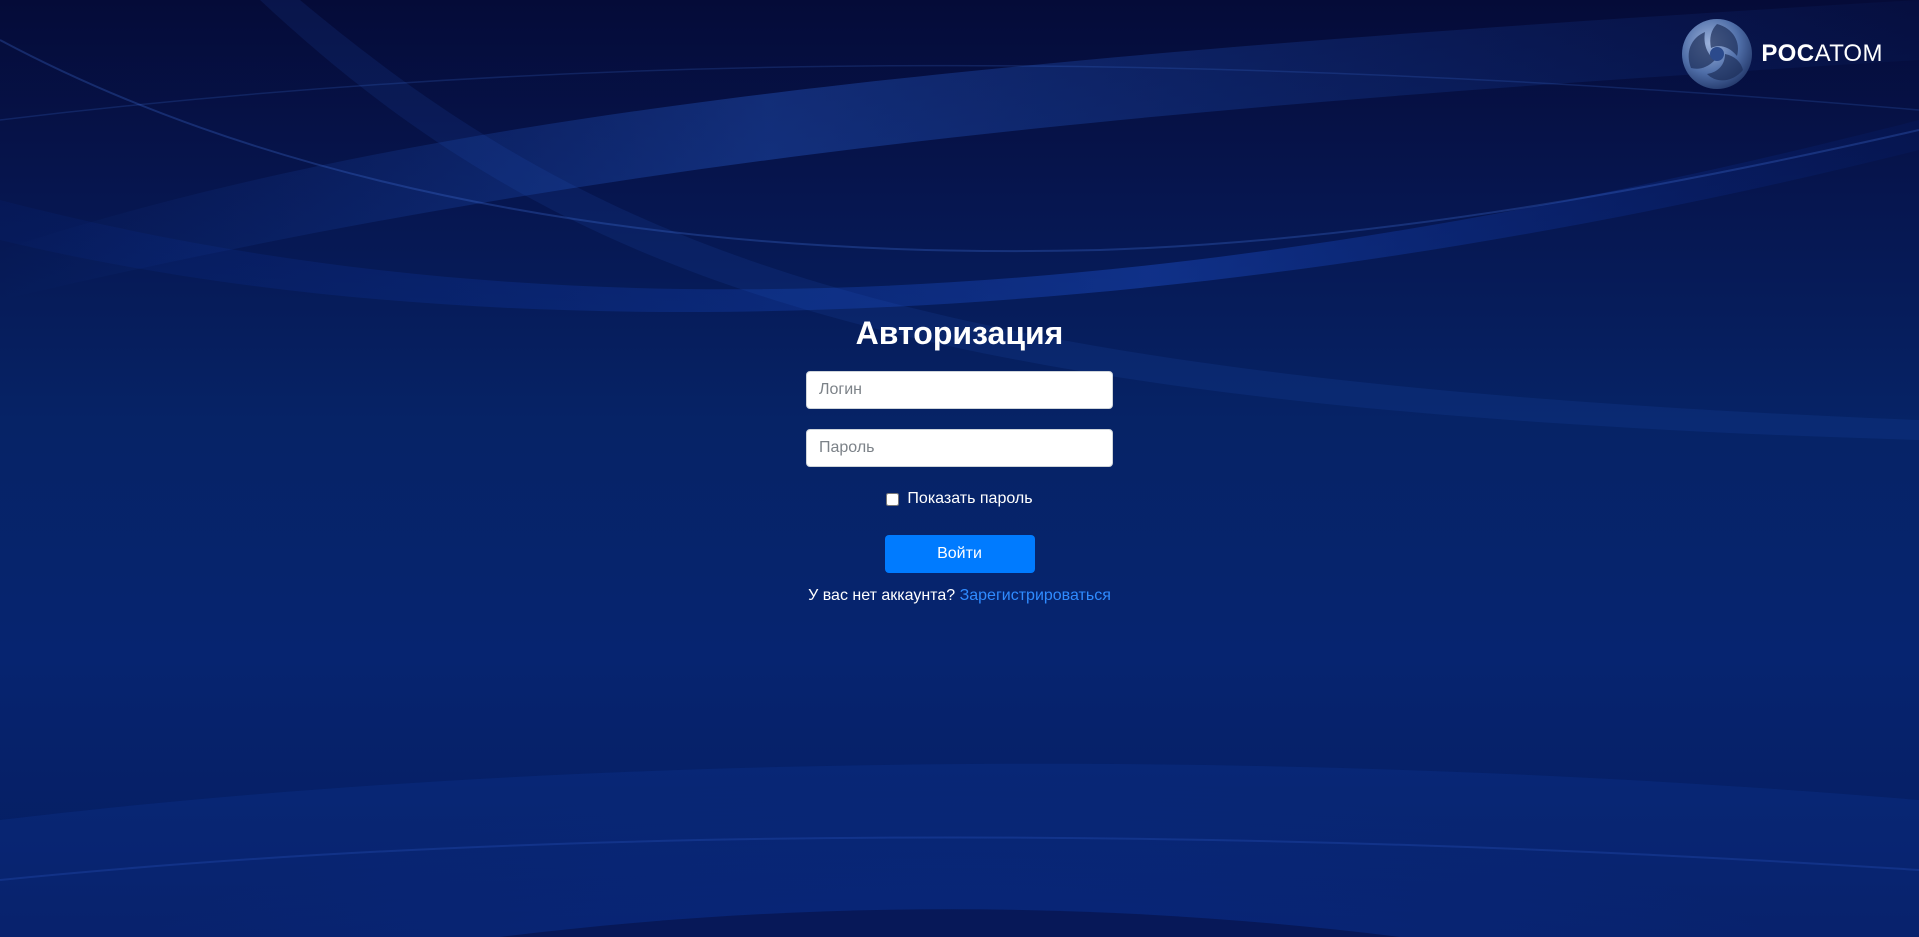 The height and width of the screenshot is (937, 1919). I want to click on register-link: Зарегистрироваться, so click(1035, 595).